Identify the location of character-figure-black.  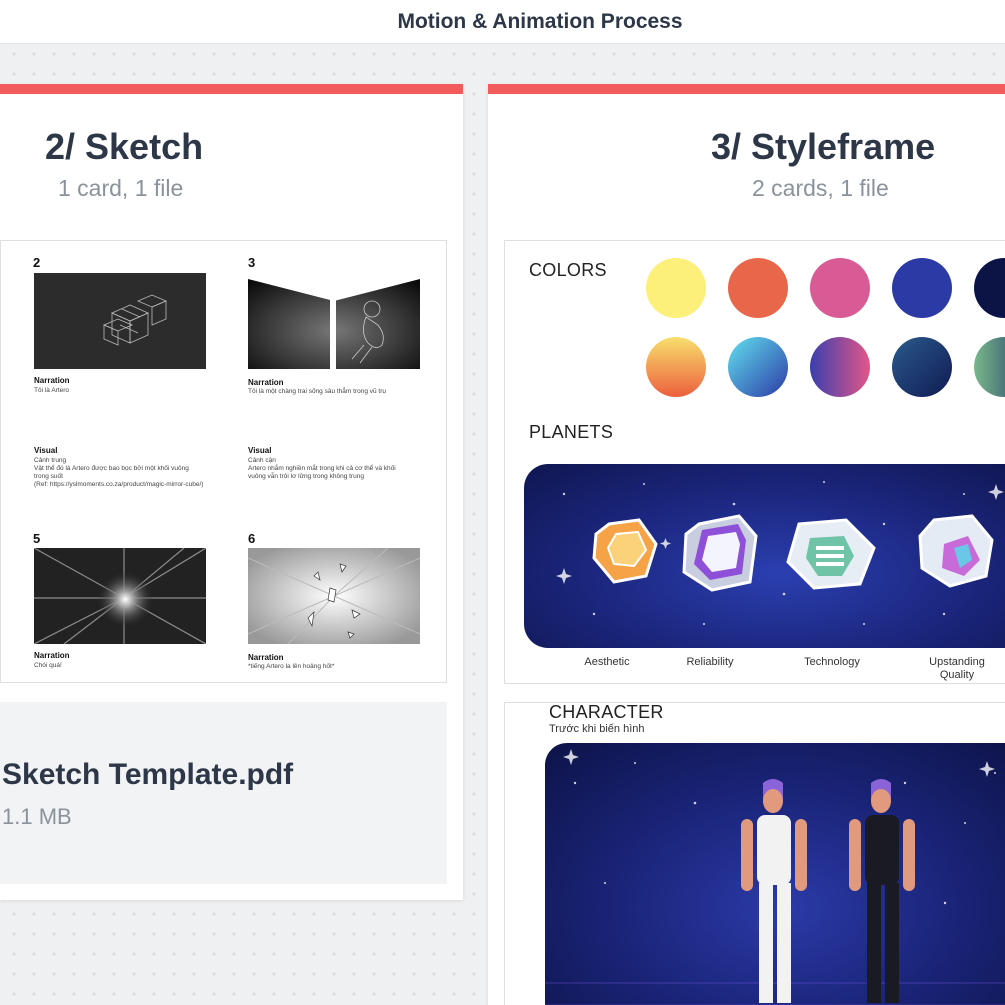
(882, 891).